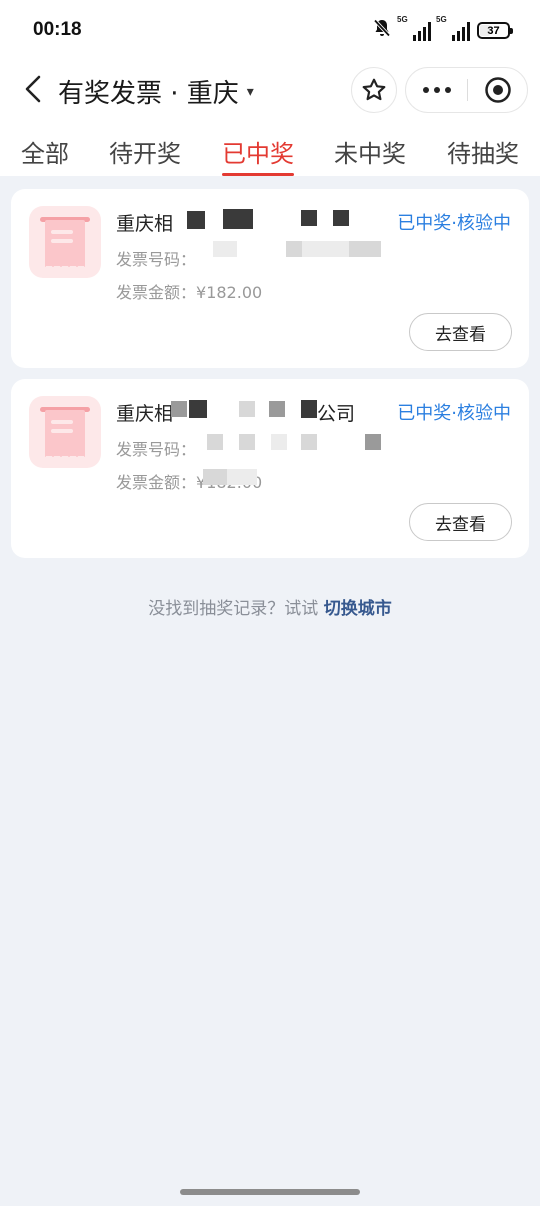 The width and height of the screenshot is (540, 1206). Describe the element at coordinates (441, 19) in the screenshot. I see `signal-label-2: 5G` at that location.